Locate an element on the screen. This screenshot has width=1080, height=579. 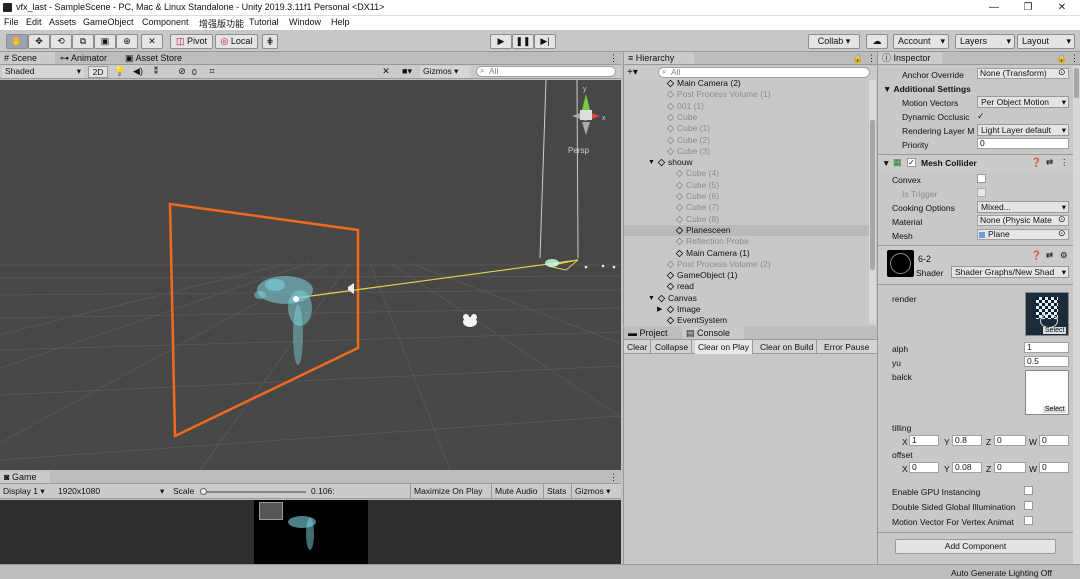
hierarchy-item: Cube (3) is located at coordinates (746, 151).